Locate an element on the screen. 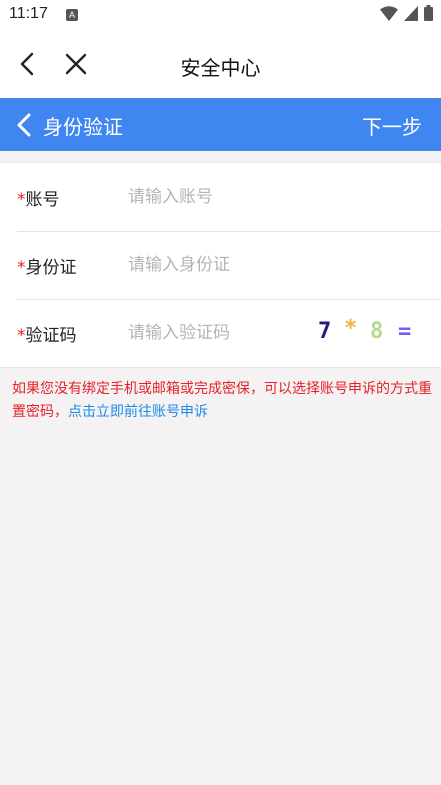 This screenshot has height=785, width=441. appeal-link: 点击立即前往账号申诉 is located at coordinates (138, 412).